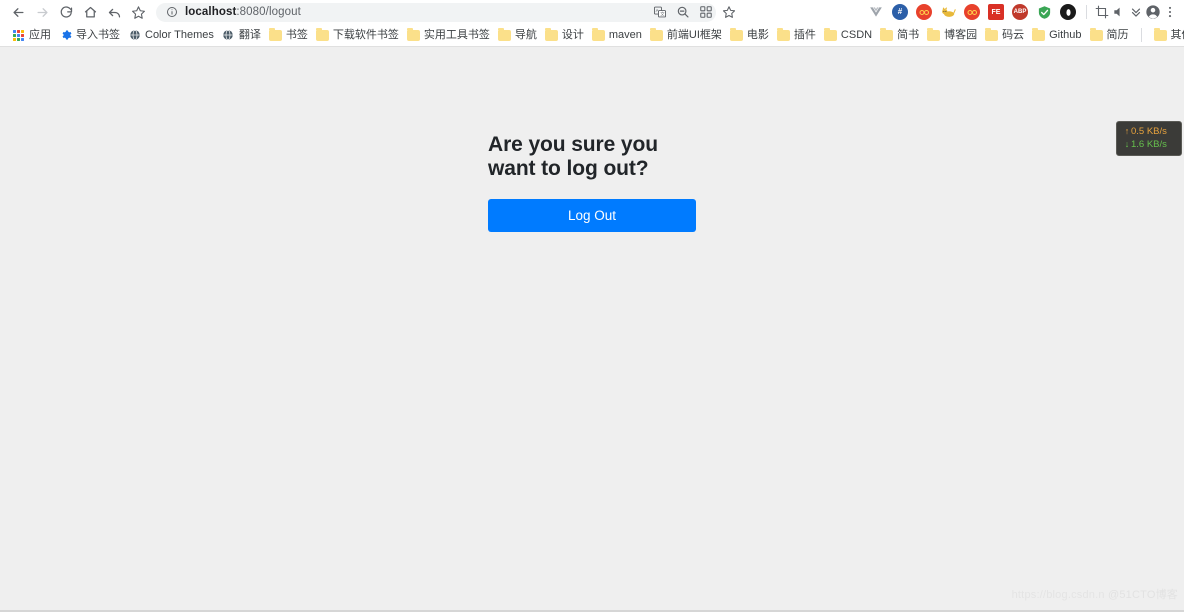  I want to click on bookmark-star-icon, so click(728, 12).